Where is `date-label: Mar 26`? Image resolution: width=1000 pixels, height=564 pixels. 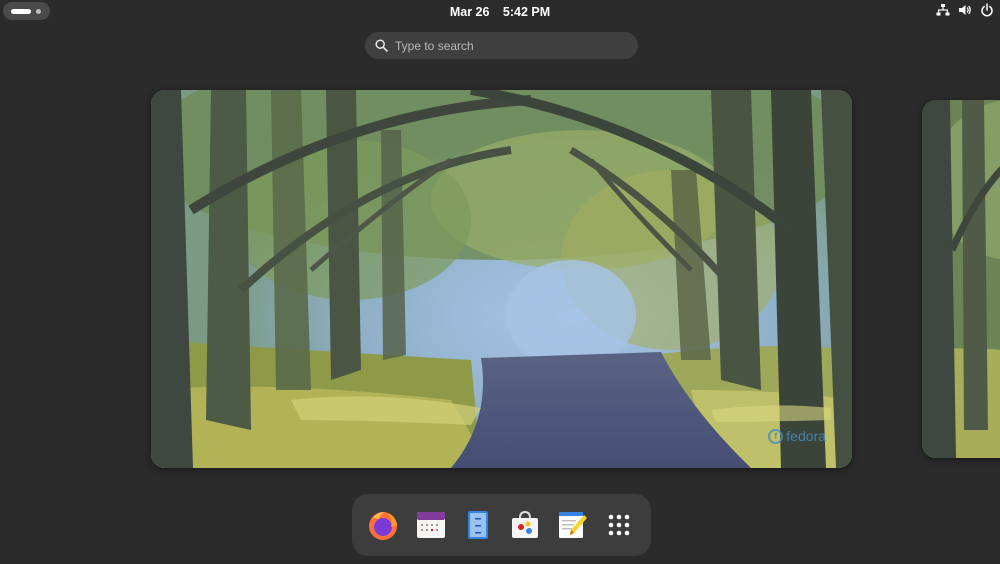 date-label: Mar 26 is located at coordinates (470, 12).